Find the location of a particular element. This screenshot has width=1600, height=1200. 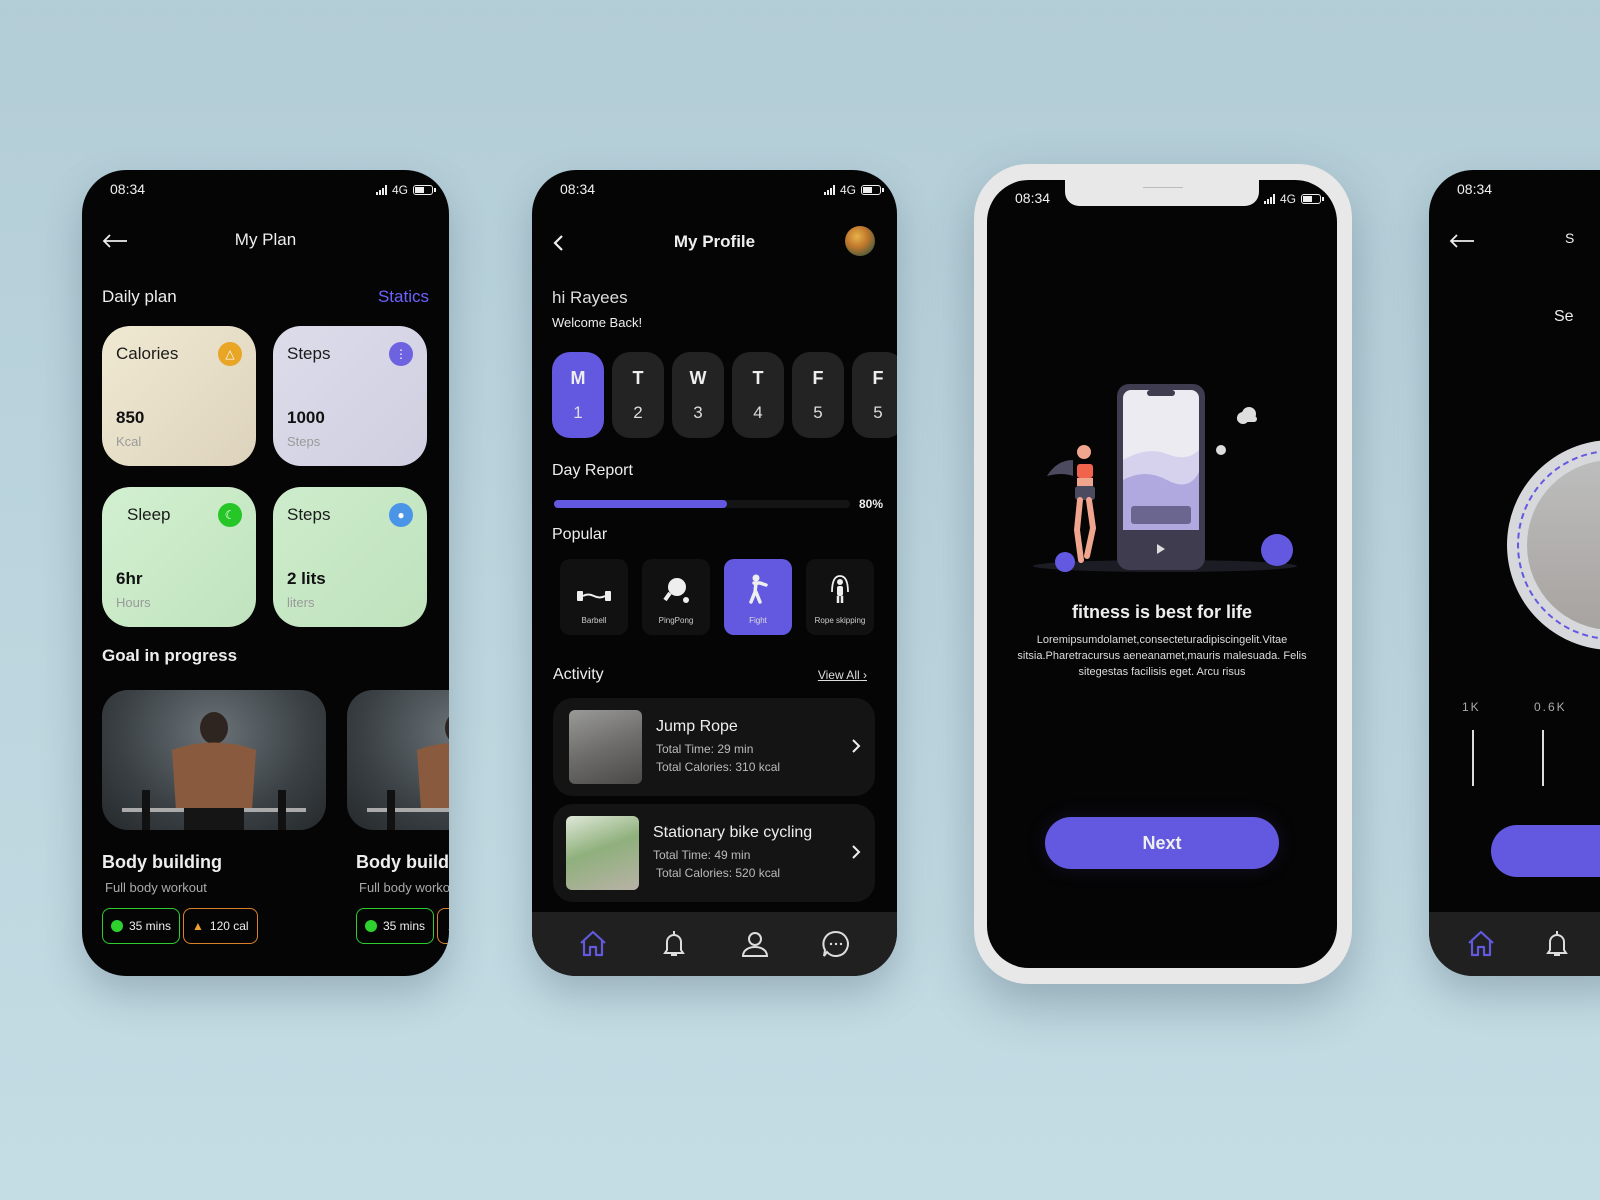

progress-dial is located at coordinates (1553, 545).